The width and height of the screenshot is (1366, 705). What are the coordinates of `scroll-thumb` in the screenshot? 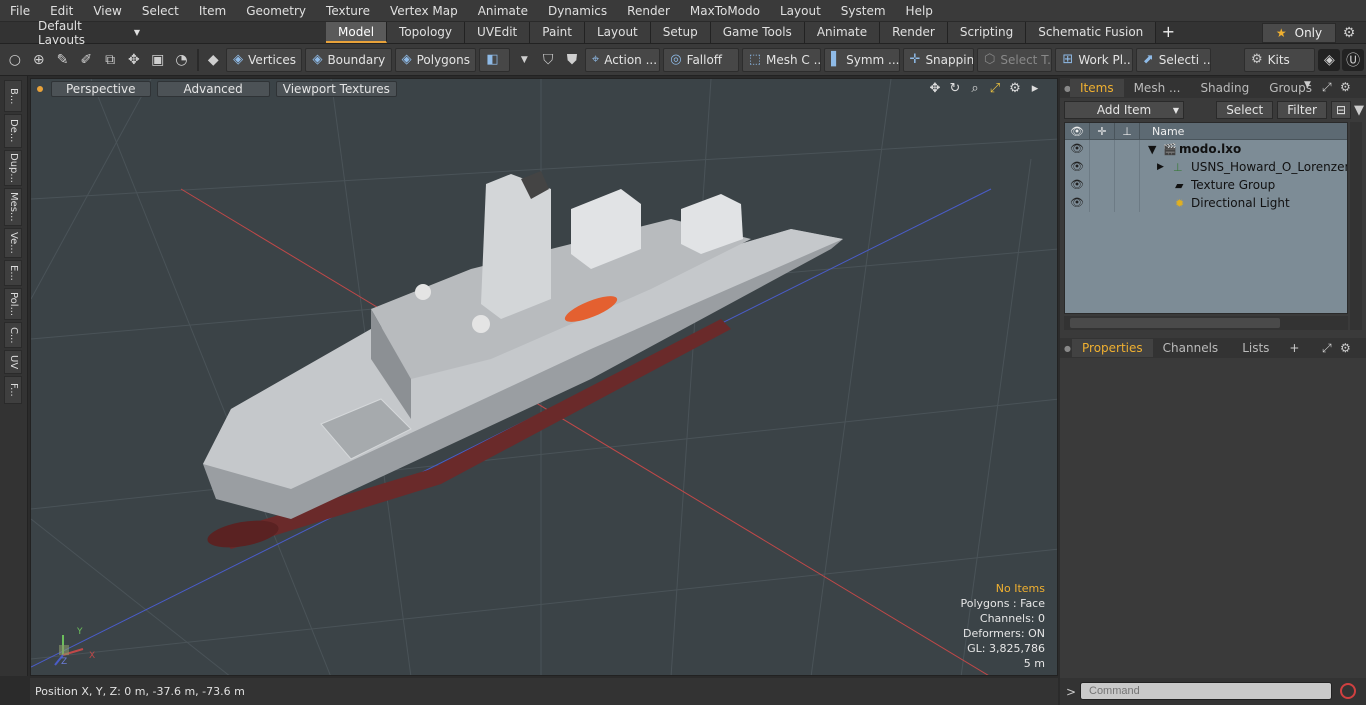 It's located at (1175, 323).